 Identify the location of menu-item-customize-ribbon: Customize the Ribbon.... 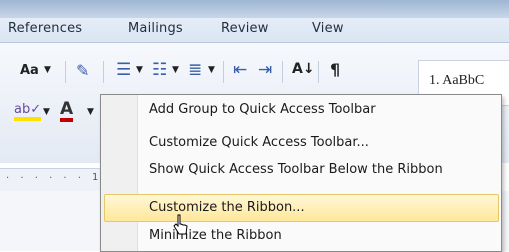
(301, 208).